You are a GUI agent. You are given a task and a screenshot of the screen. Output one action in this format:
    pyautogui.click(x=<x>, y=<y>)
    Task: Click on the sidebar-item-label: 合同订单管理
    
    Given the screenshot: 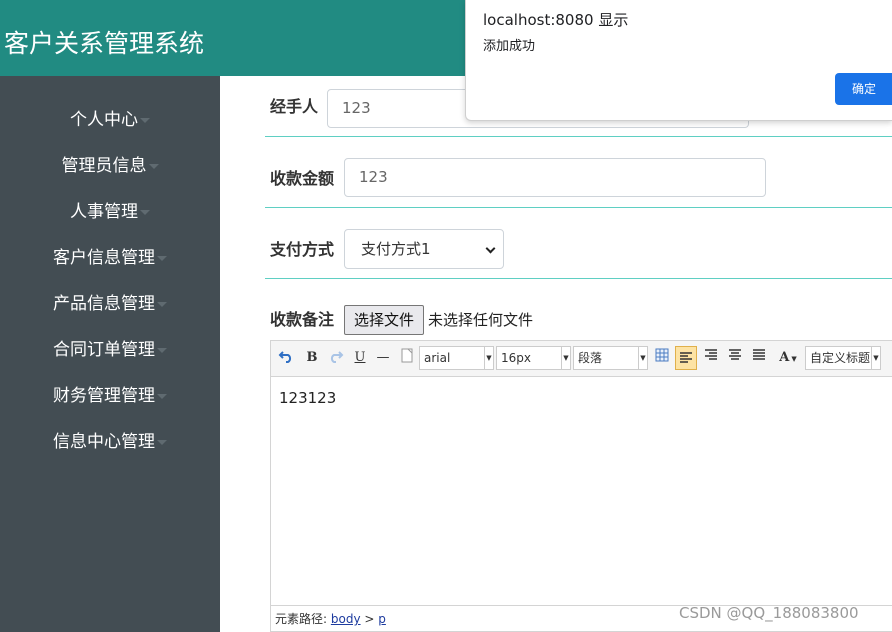 What is the action you would take?
    pyautogui.click(x=104, y=350)
    